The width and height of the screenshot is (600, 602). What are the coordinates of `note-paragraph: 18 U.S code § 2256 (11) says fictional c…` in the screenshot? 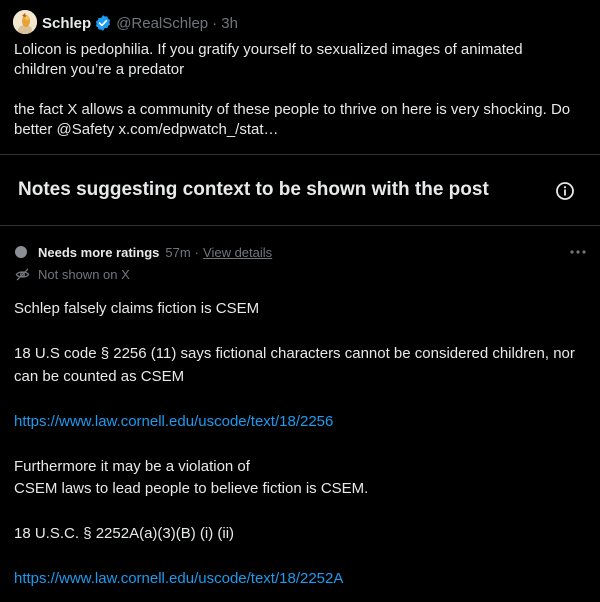 It's located at (294, 353).